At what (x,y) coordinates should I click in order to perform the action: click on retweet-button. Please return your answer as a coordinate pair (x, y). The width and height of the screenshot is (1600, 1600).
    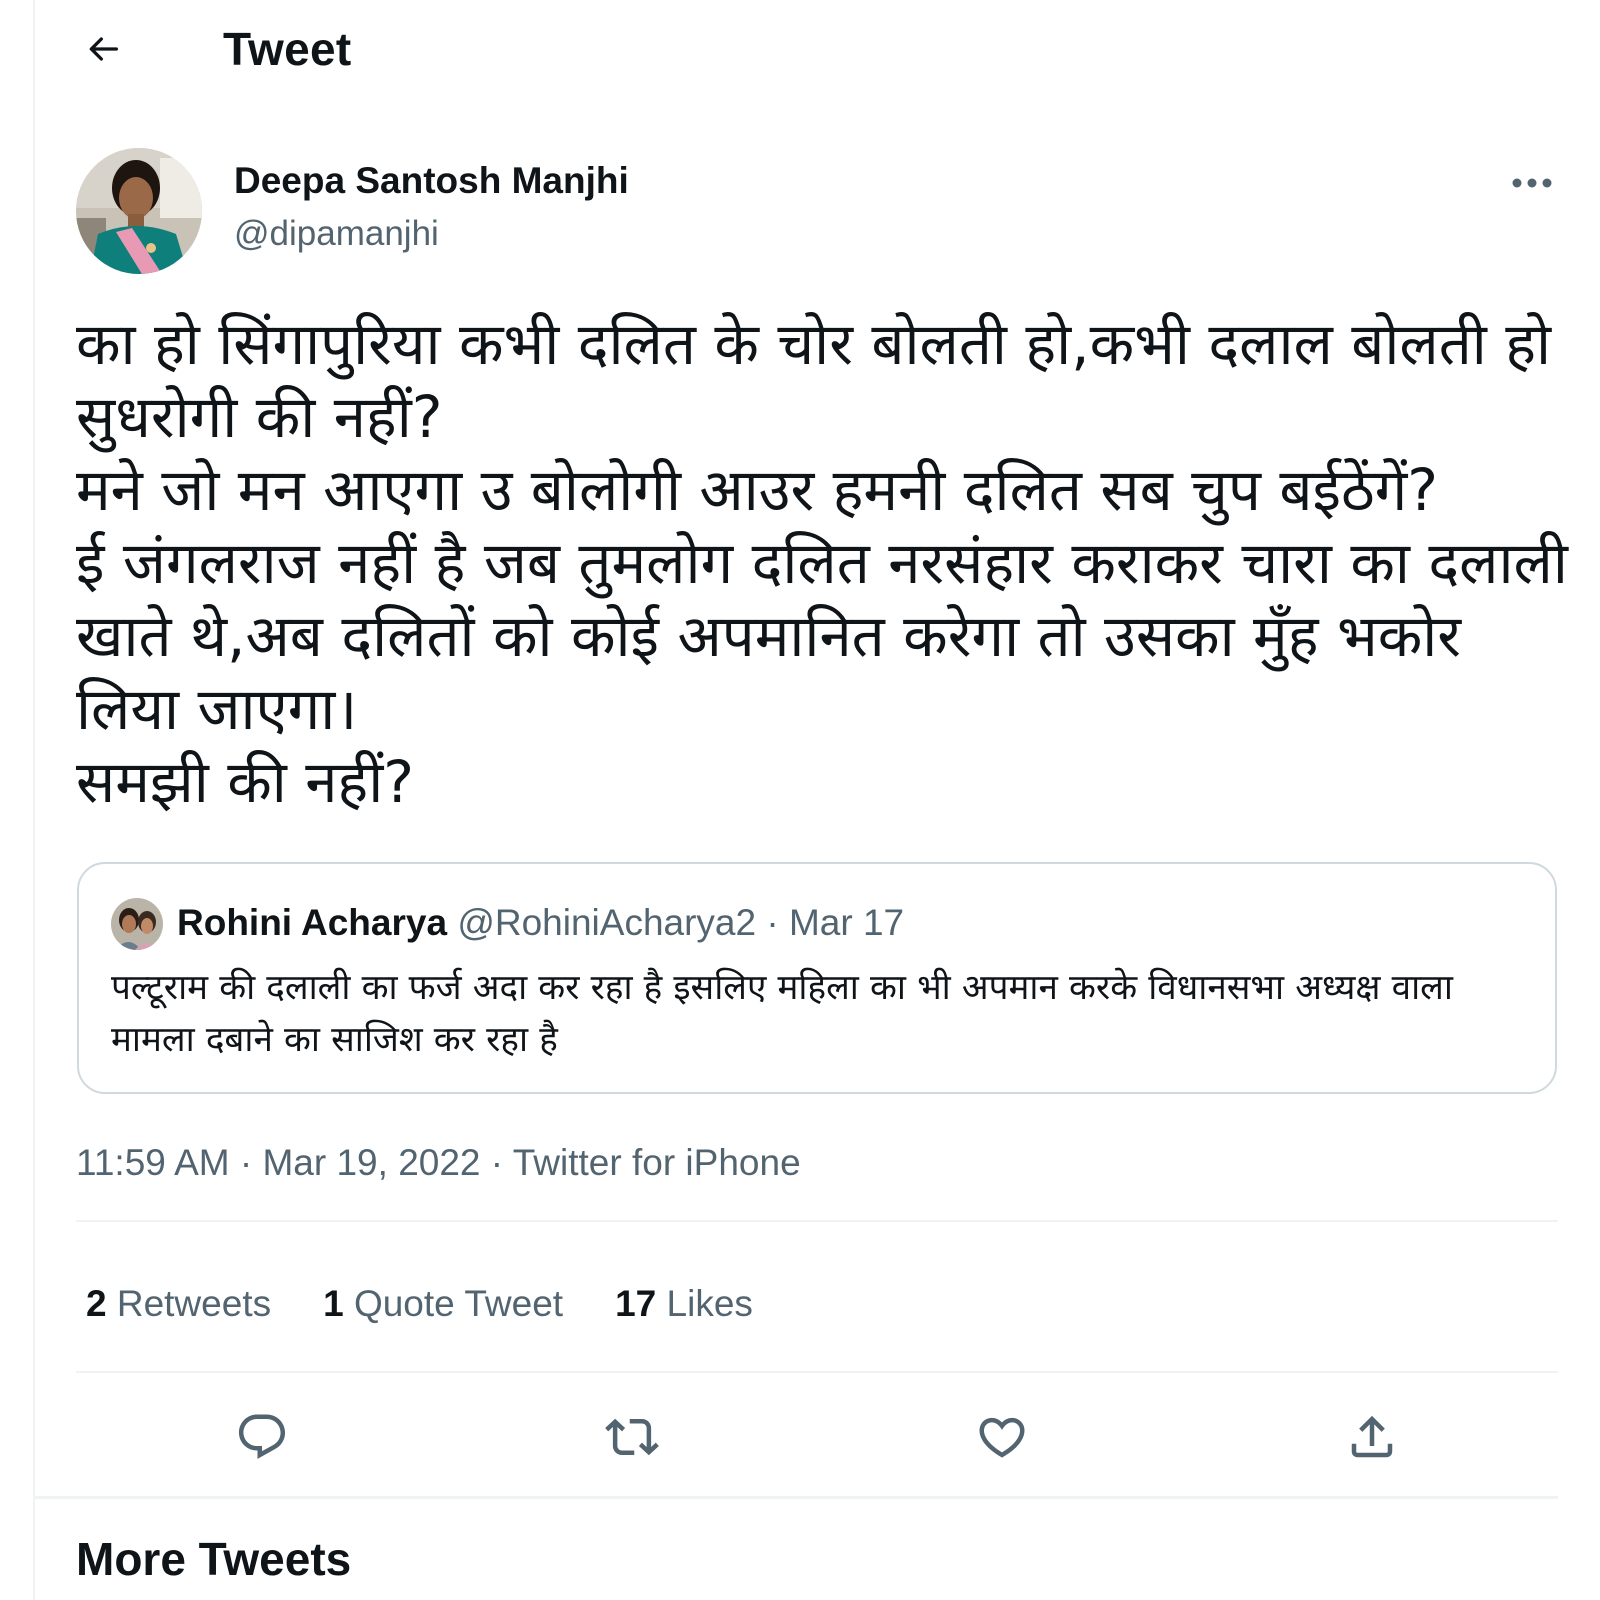
    Looking at the image, I should click on (632, 1437).